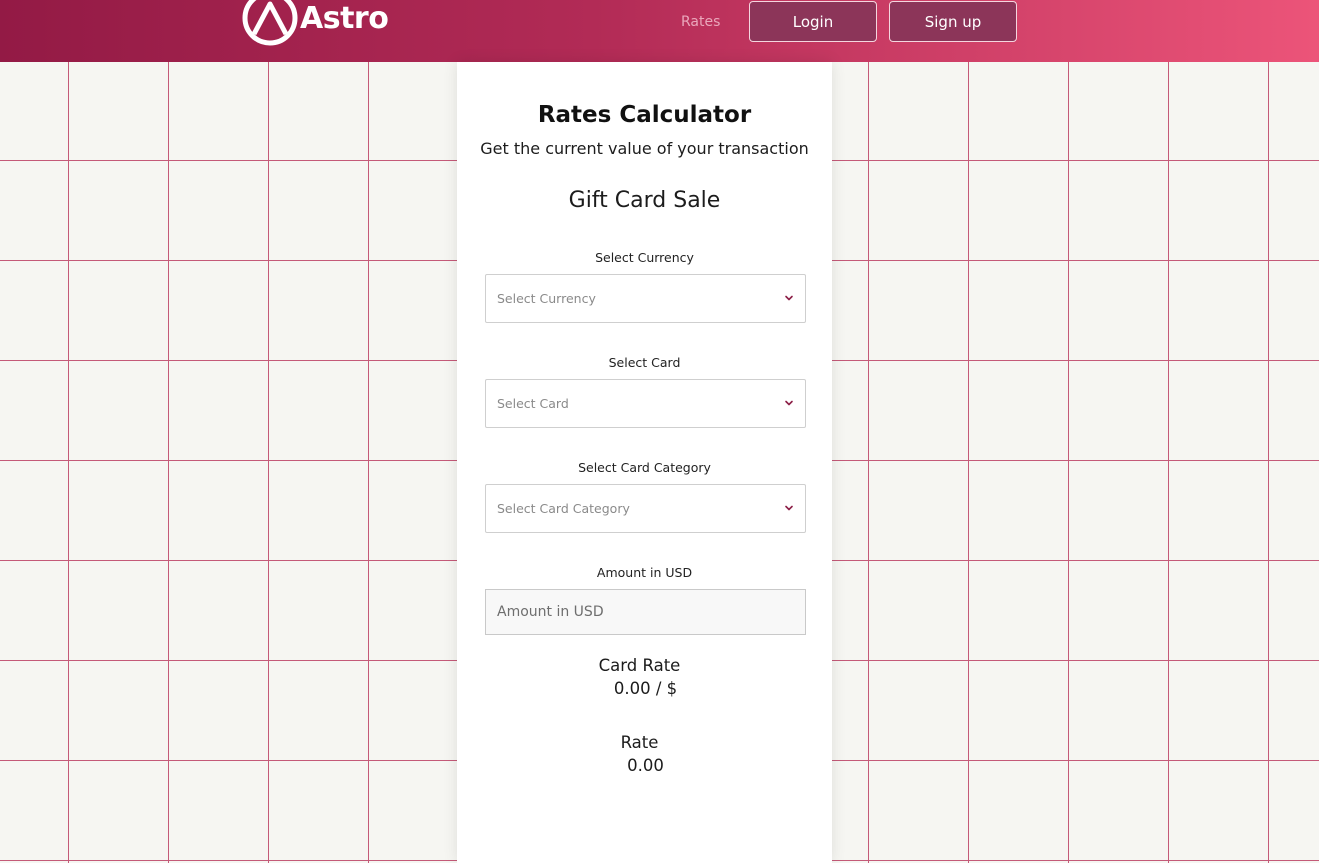 The image size is (1319, 863). Describe the element at coordinates (953, 21) in the screenshot. I see `signup-button: Sign up` at that location.